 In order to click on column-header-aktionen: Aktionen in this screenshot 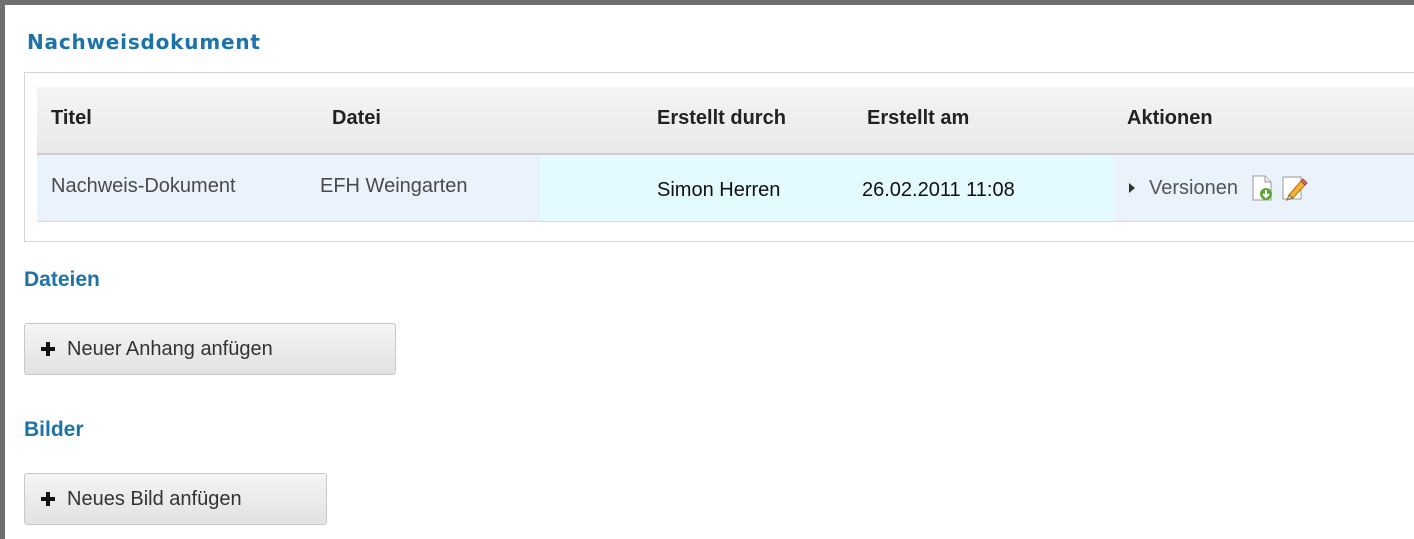, I will do `click(1170, 118)`.